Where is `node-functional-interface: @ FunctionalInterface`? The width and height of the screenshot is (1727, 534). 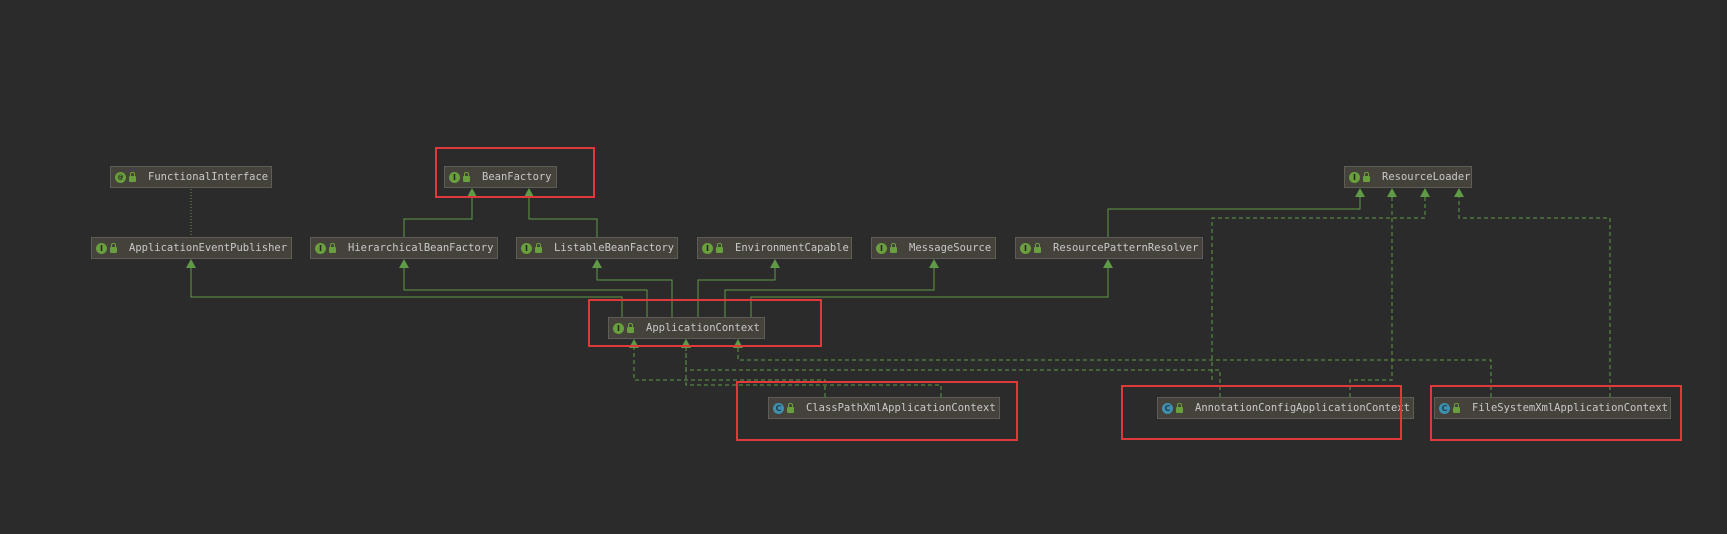
node-functional-interface: @ FunctionalInterface is located at coordinates (191, 177).